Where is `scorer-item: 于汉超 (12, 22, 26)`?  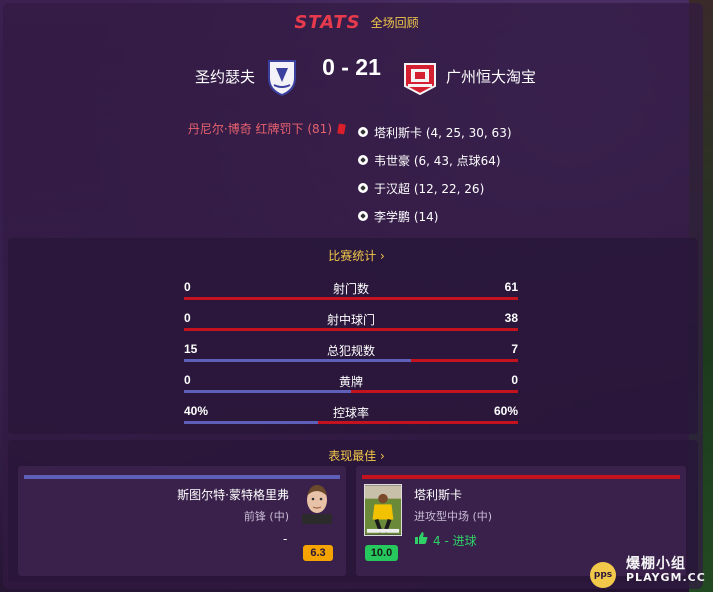
scorer-item: 于汉超 (12, 22, 26) is located at coordinates (458, 188).